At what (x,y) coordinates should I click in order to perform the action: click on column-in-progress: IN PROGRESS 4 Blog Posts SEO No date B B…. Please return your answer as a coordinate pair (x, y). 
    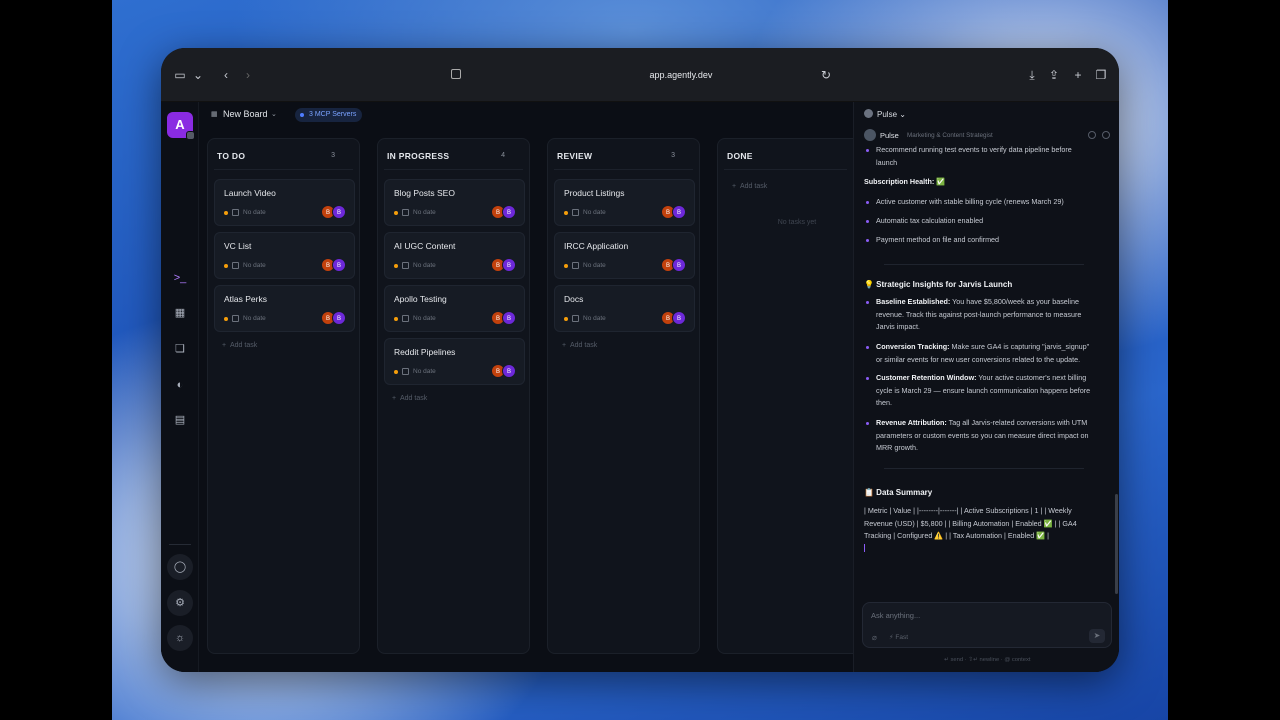
    Looking at the image, I should click on (453, 396).